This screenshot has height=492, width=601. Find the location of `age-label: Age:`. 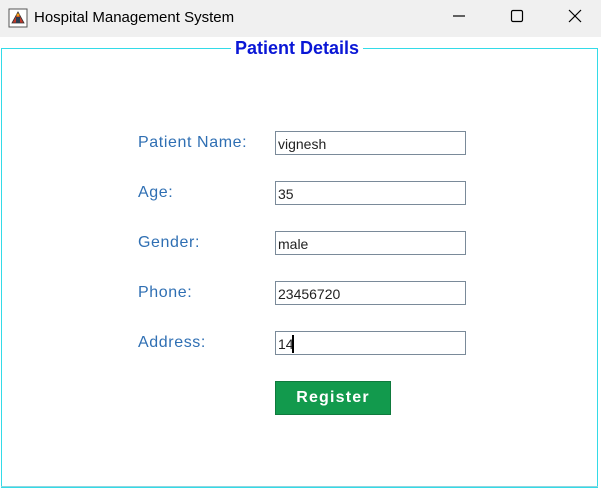

age-label: Age: is located at coordinates (156, 192).